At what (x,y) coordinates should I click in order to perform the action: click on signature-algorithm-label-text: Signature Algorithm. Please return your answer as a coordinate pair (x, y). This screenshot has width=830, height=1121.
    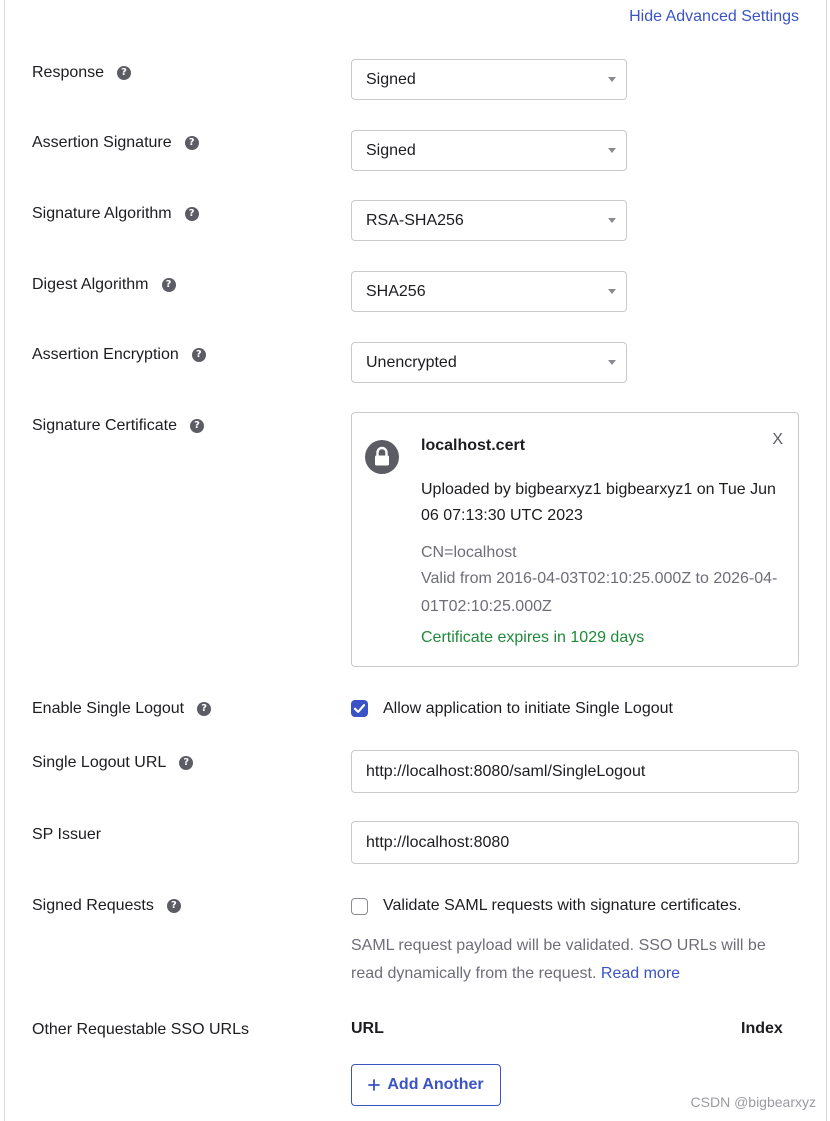
    Looking at the image, I should click on (102, 213).